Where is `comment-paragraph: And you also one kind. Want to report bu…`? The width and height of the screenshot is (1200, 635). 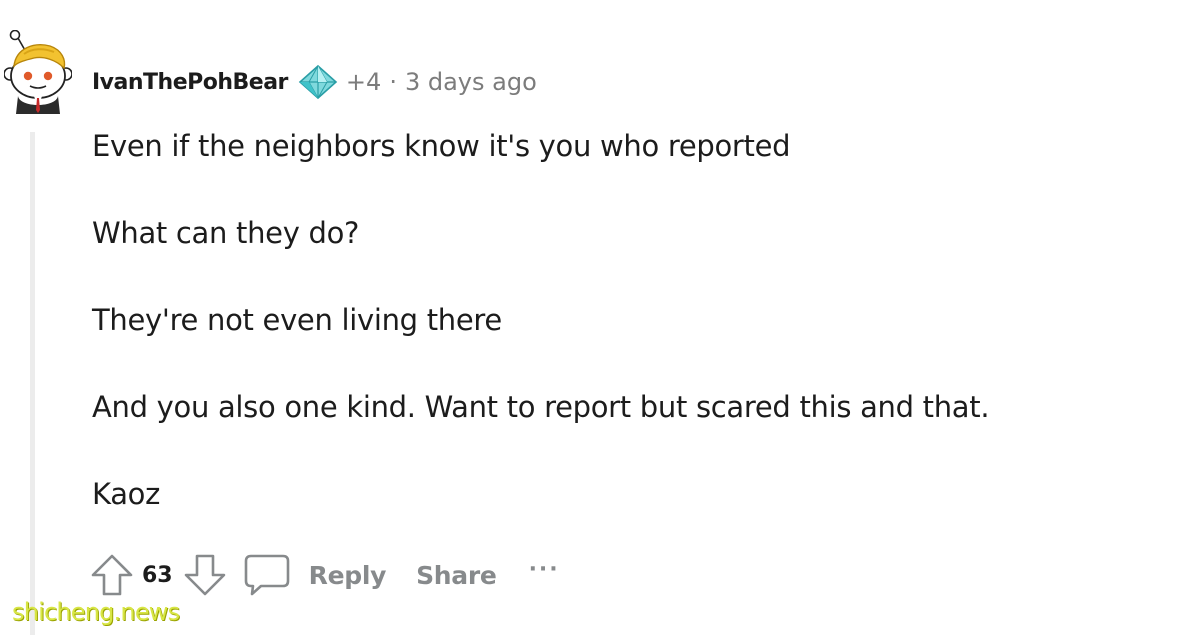 comment-paragraph: And you also one kind. Want to report bu… is located at coordinates (541, 407).